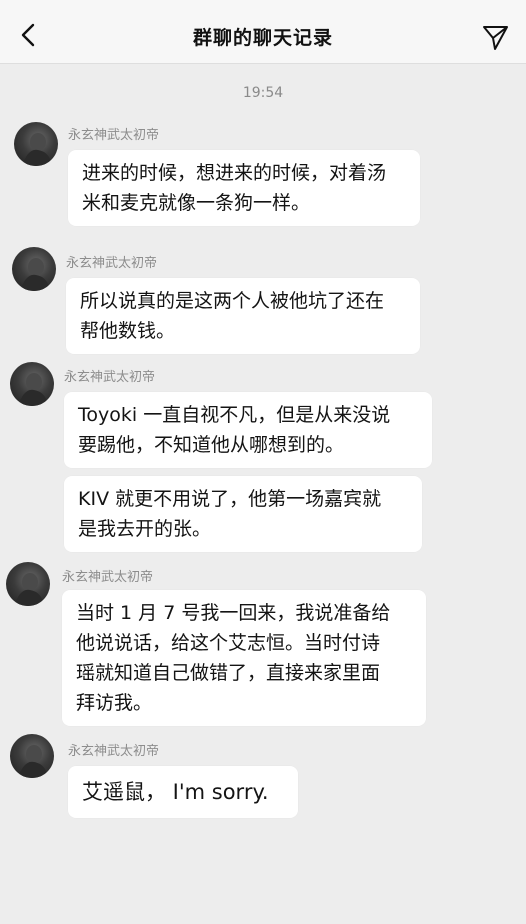  Describe the element at coordinates (262, 38) in the screenshot. I see `page-title: 群聊的聊天记录` at that location.